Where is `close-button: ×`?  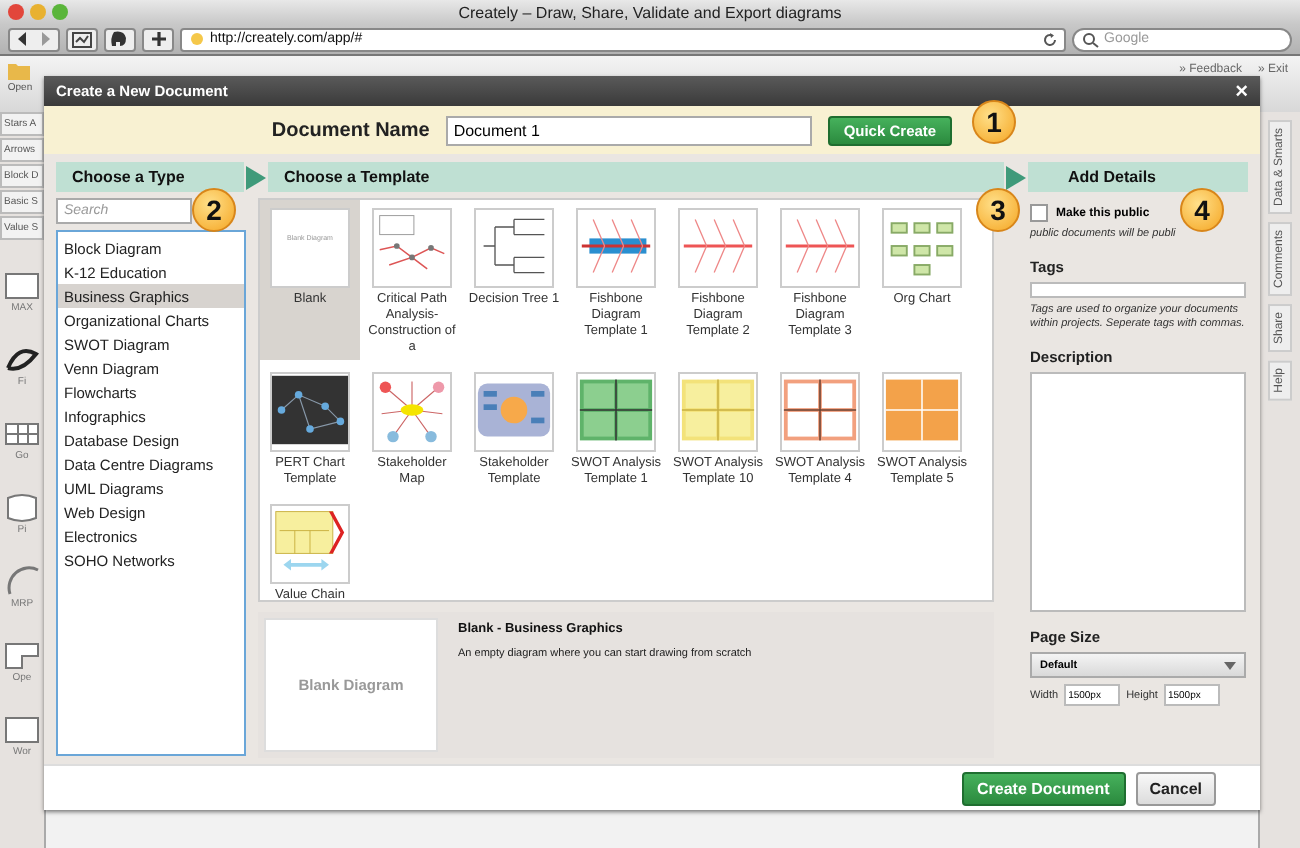
close-button: × is located at coordinates (1241, 91).